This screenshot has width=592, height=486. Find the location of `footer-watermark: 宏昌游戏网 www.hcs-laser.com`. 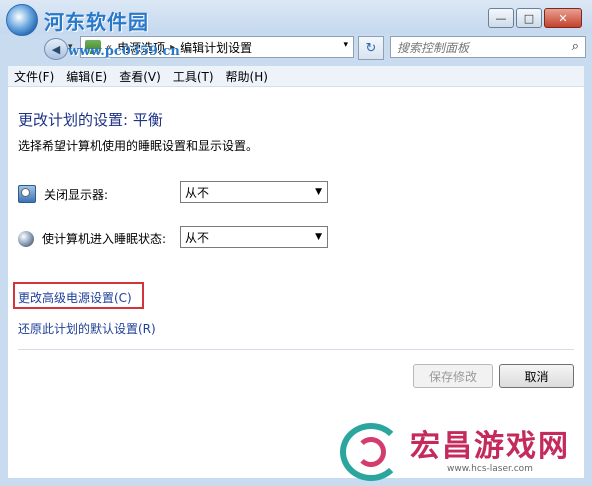

footer-watermark: 宏昌游戏网 www.hcs-laser.com is located at coordinates (466, 452).